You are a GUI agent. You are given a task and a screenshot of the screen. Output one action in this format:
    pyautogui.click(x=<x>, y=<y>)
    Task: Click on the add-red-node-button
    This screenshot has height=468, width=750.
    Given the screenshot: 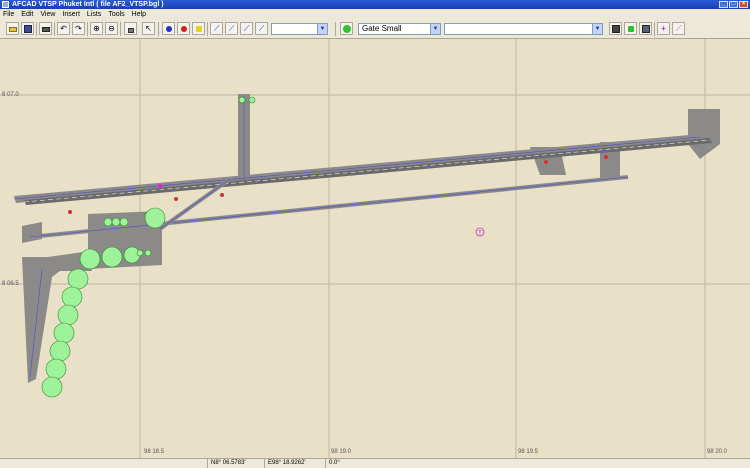 What is the action you would take?
    pyautogui.click(x=183, y=28)
    